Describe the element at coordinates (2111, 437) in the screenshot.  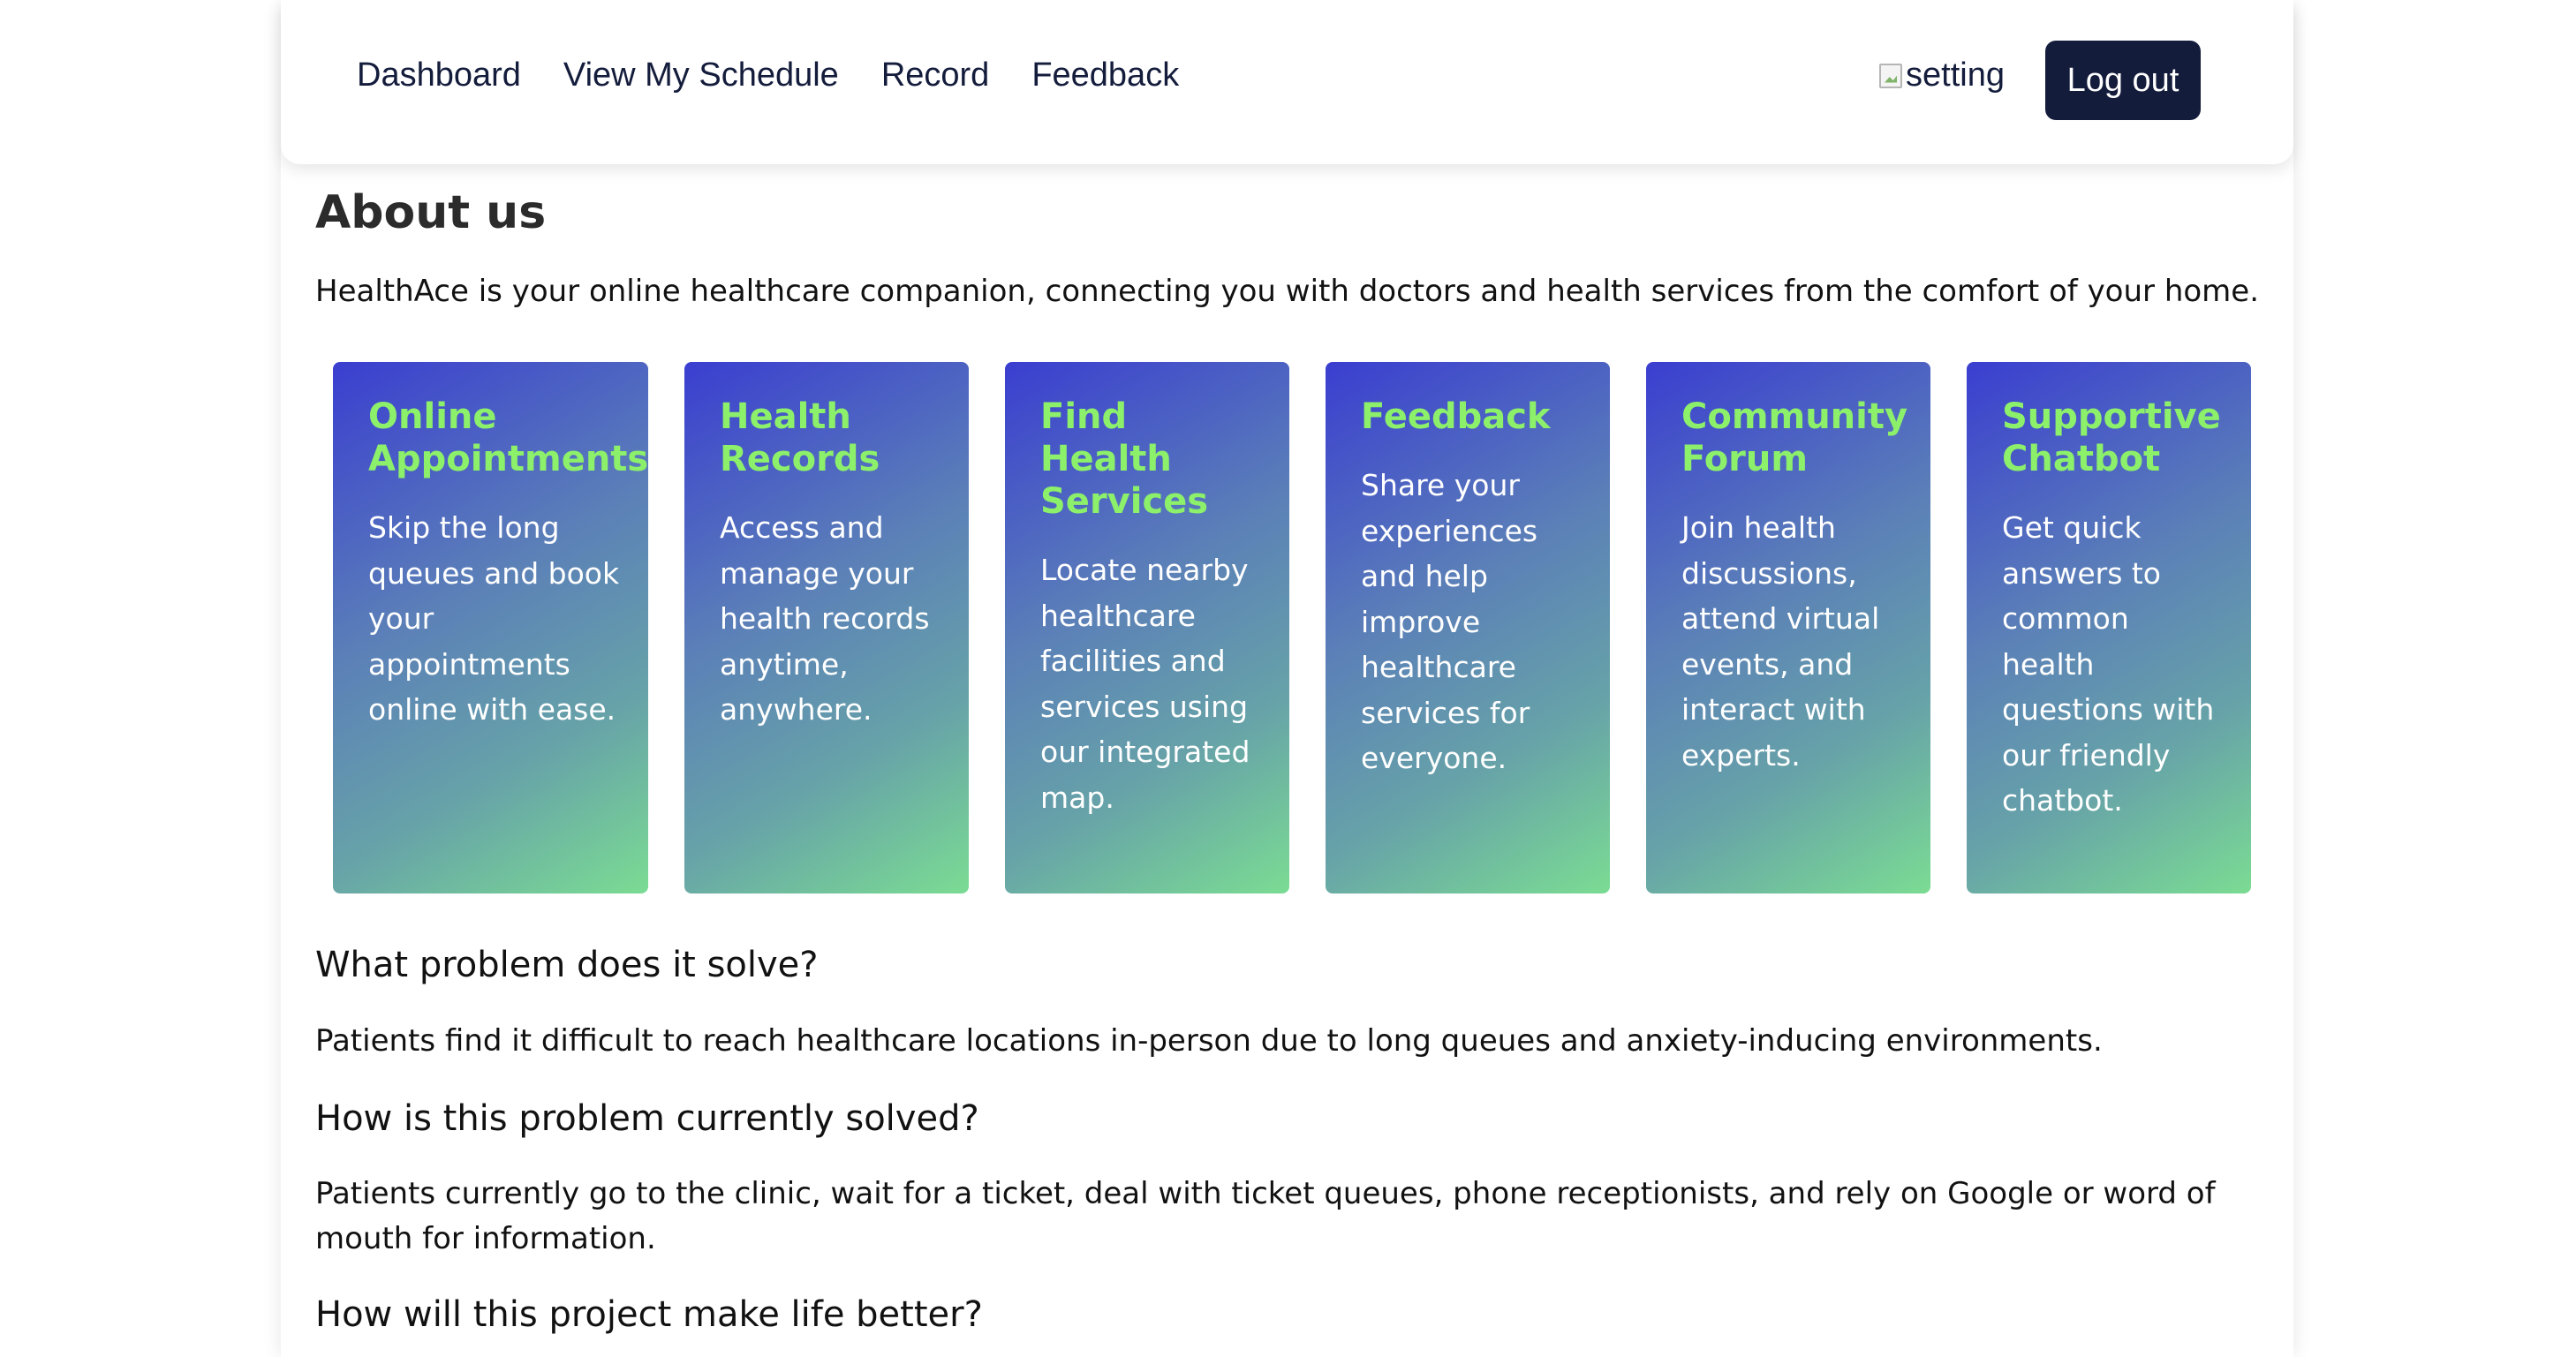
I see `card-title: Supportive Chatbot` at that location.